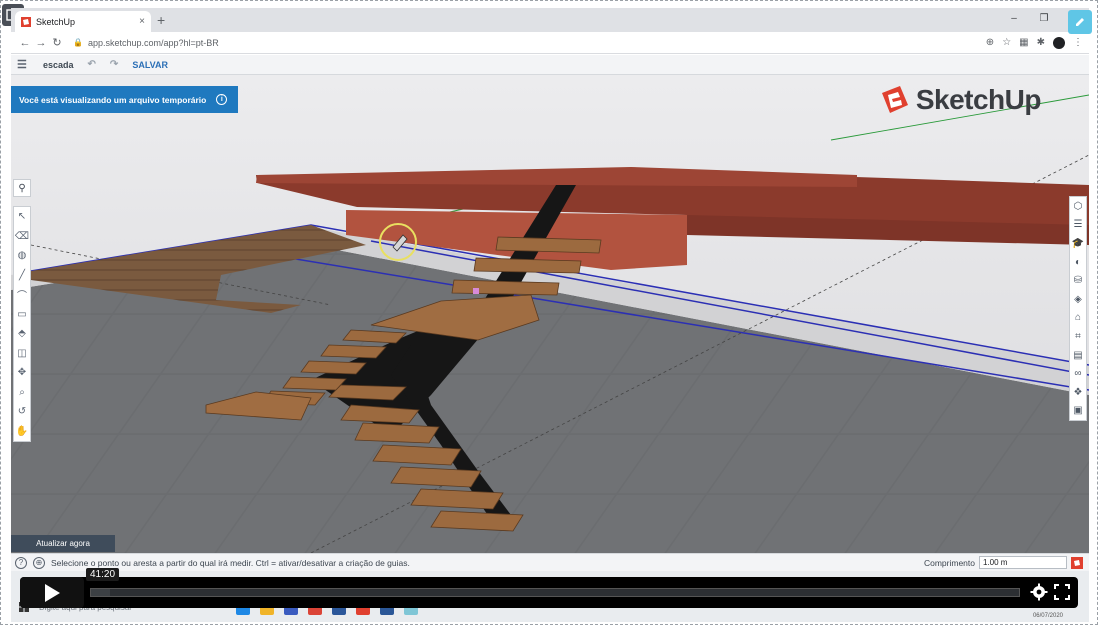 This screenshot has width=1098, height=625. What do you see at coordinates (63, 543) in the screenshot?
I see `update-now-button: Atualizar agora` at bounding box center [63, 543].